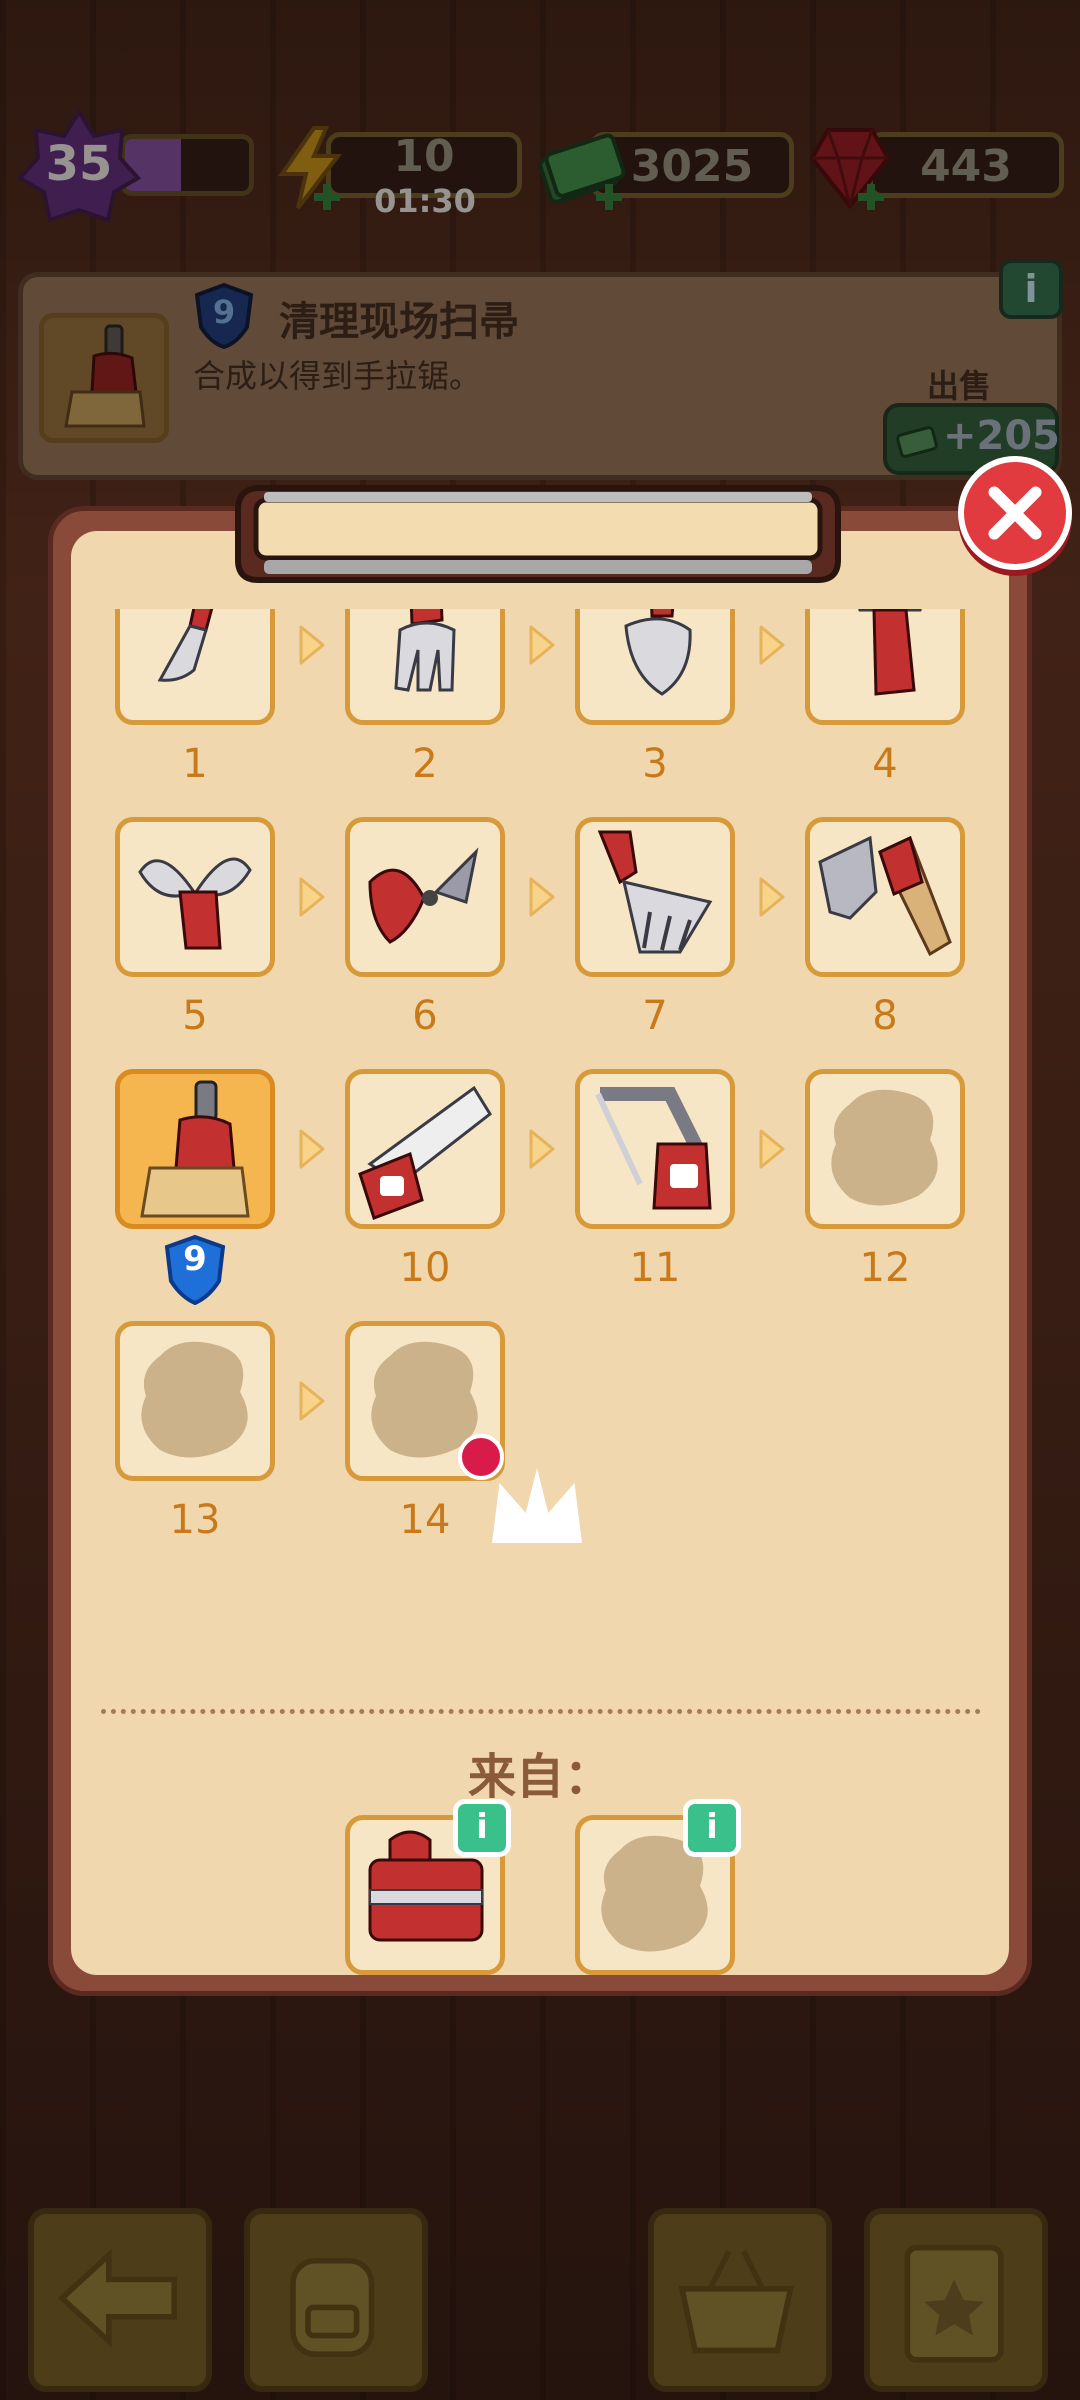  What do you see at coordinates (655, 1016) in the screenshot?
I see `chain-item-number: 7` at bounding box center [655, 1016].